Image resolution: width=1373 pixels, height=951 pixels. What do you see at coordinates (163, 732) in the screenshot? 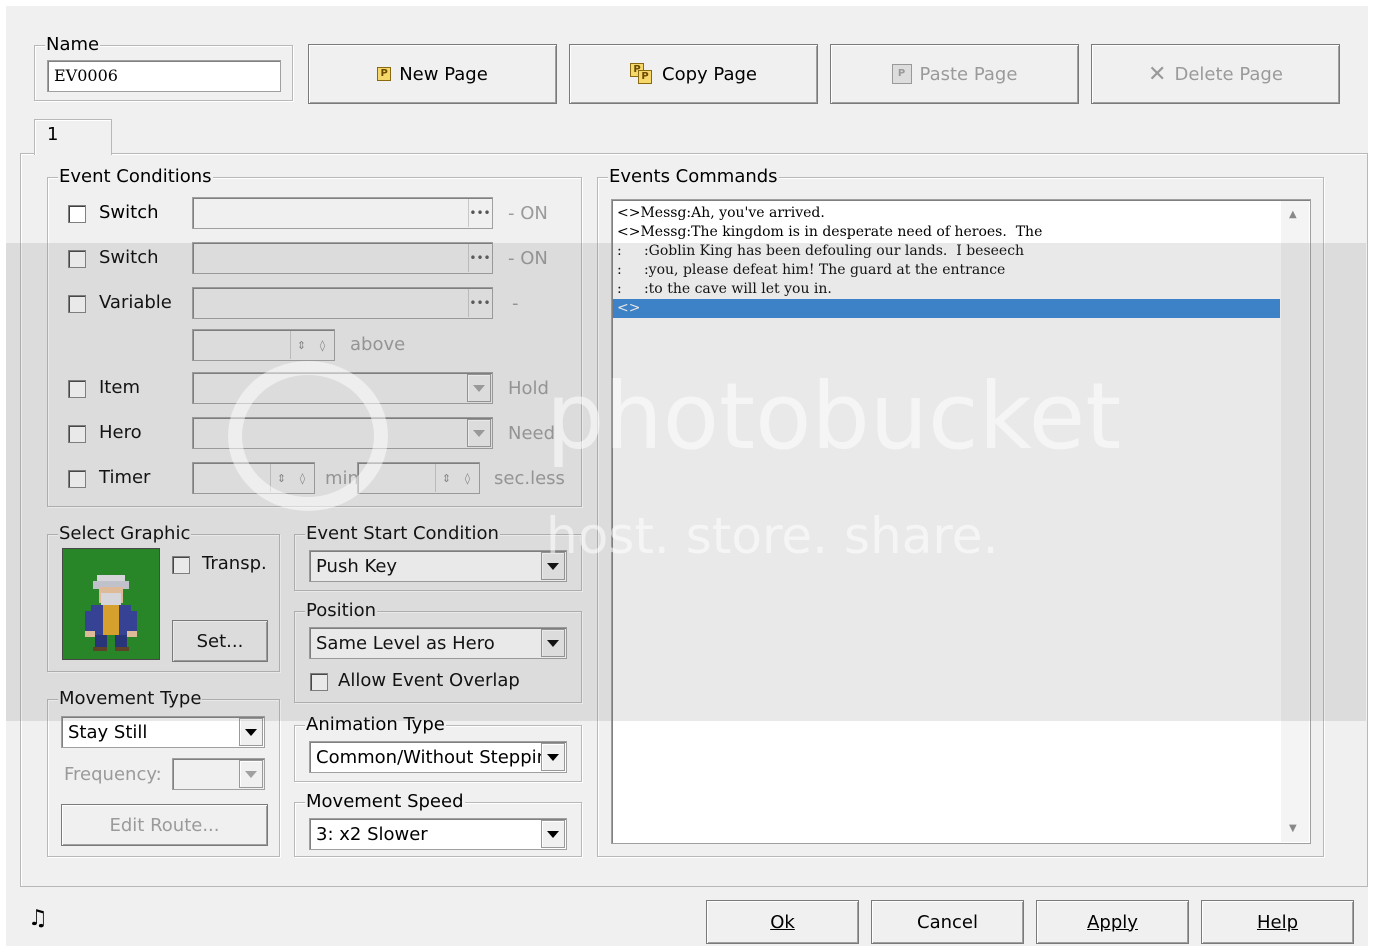
I see `movement-type-select: Stay Still` at bounding box center [163, 732].